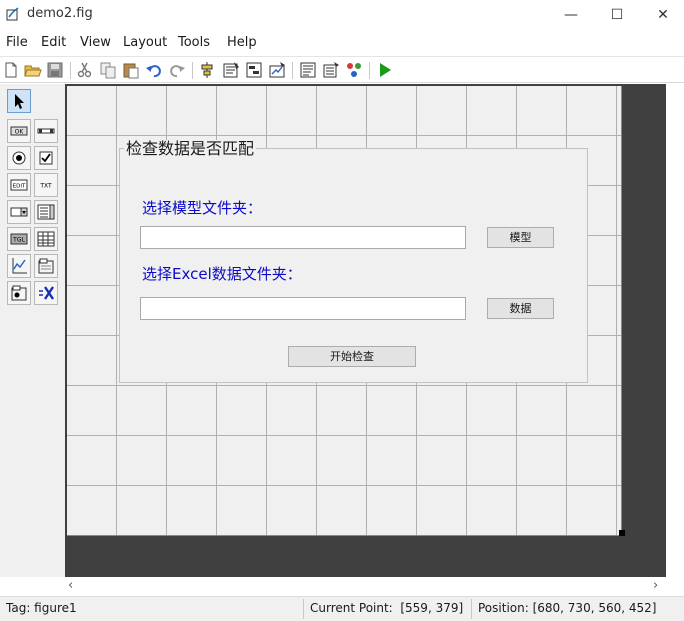 This screenshot has height=621, width=684. Describe the element at coordinates (17, 42) in the screenshot. I see `menu-file: File` at that location.